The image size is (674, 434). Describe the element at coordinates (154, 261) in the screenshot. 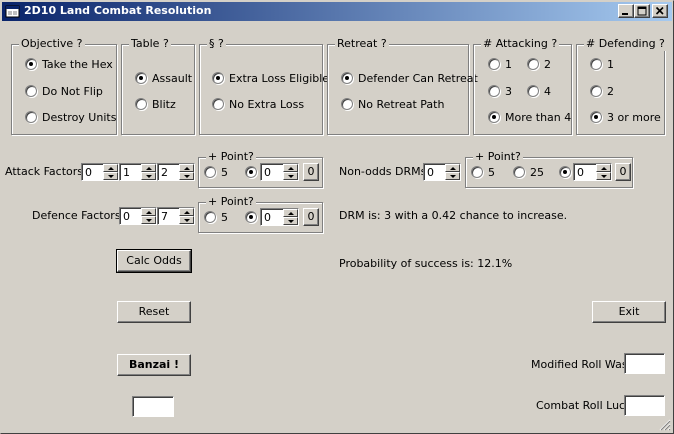

I see `calc-odds-button: Calc Odds` at that location.